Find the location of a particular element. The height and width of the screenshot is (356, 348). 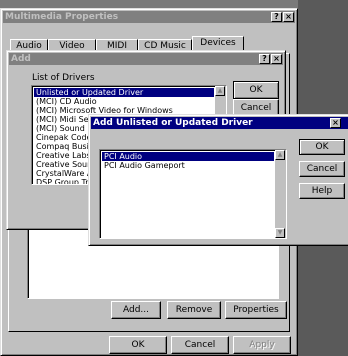

unlisted-cancel-button: Cancel is located at coordinates (322, 169).